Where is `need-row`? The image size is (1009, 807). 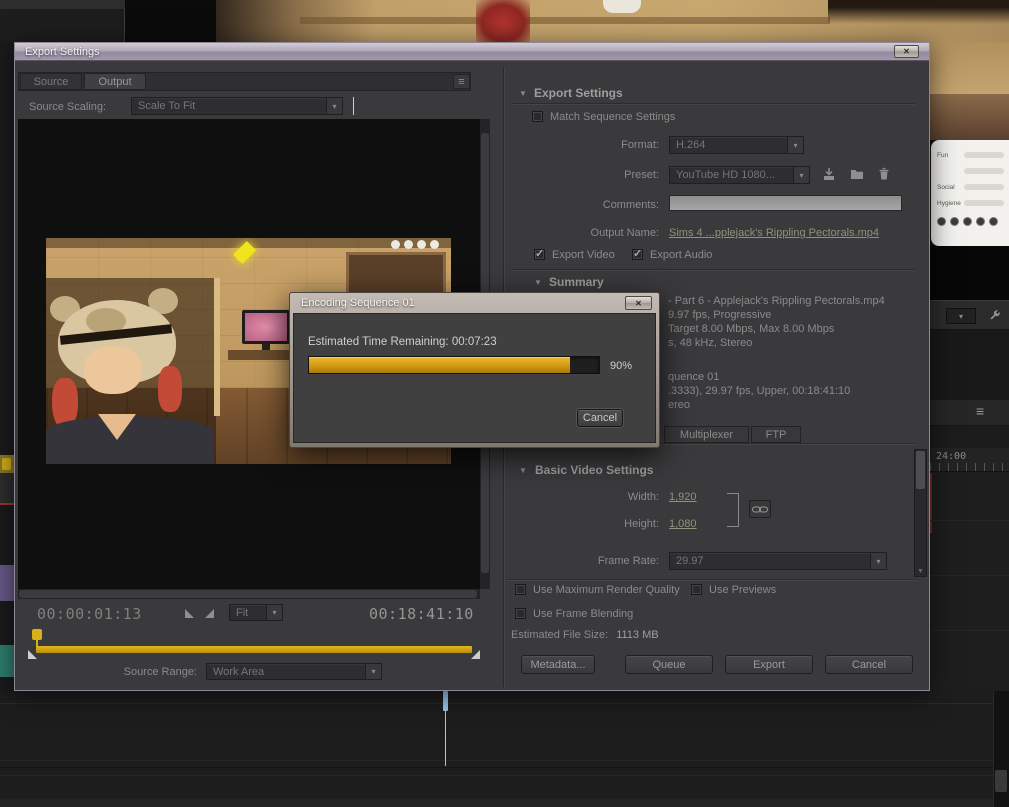 need-row is located at coordinates (970, 171).